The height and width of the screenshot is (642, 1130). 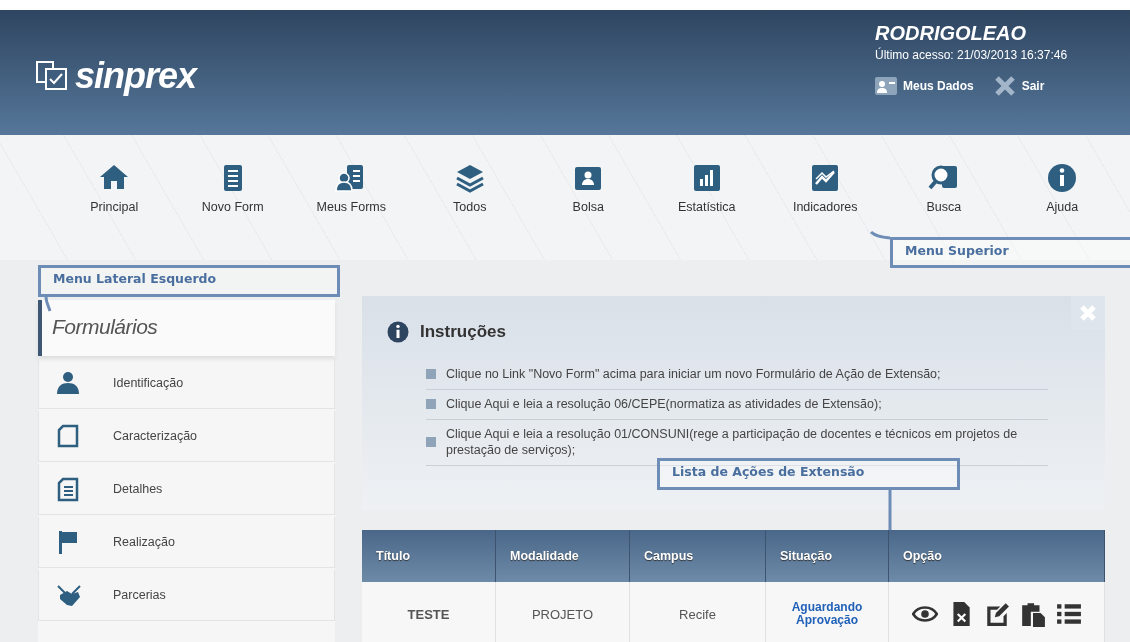 What do you see at coordinates (68, 436) in the screenshot?
I see `page-icon` at bounding box center [68, 436].